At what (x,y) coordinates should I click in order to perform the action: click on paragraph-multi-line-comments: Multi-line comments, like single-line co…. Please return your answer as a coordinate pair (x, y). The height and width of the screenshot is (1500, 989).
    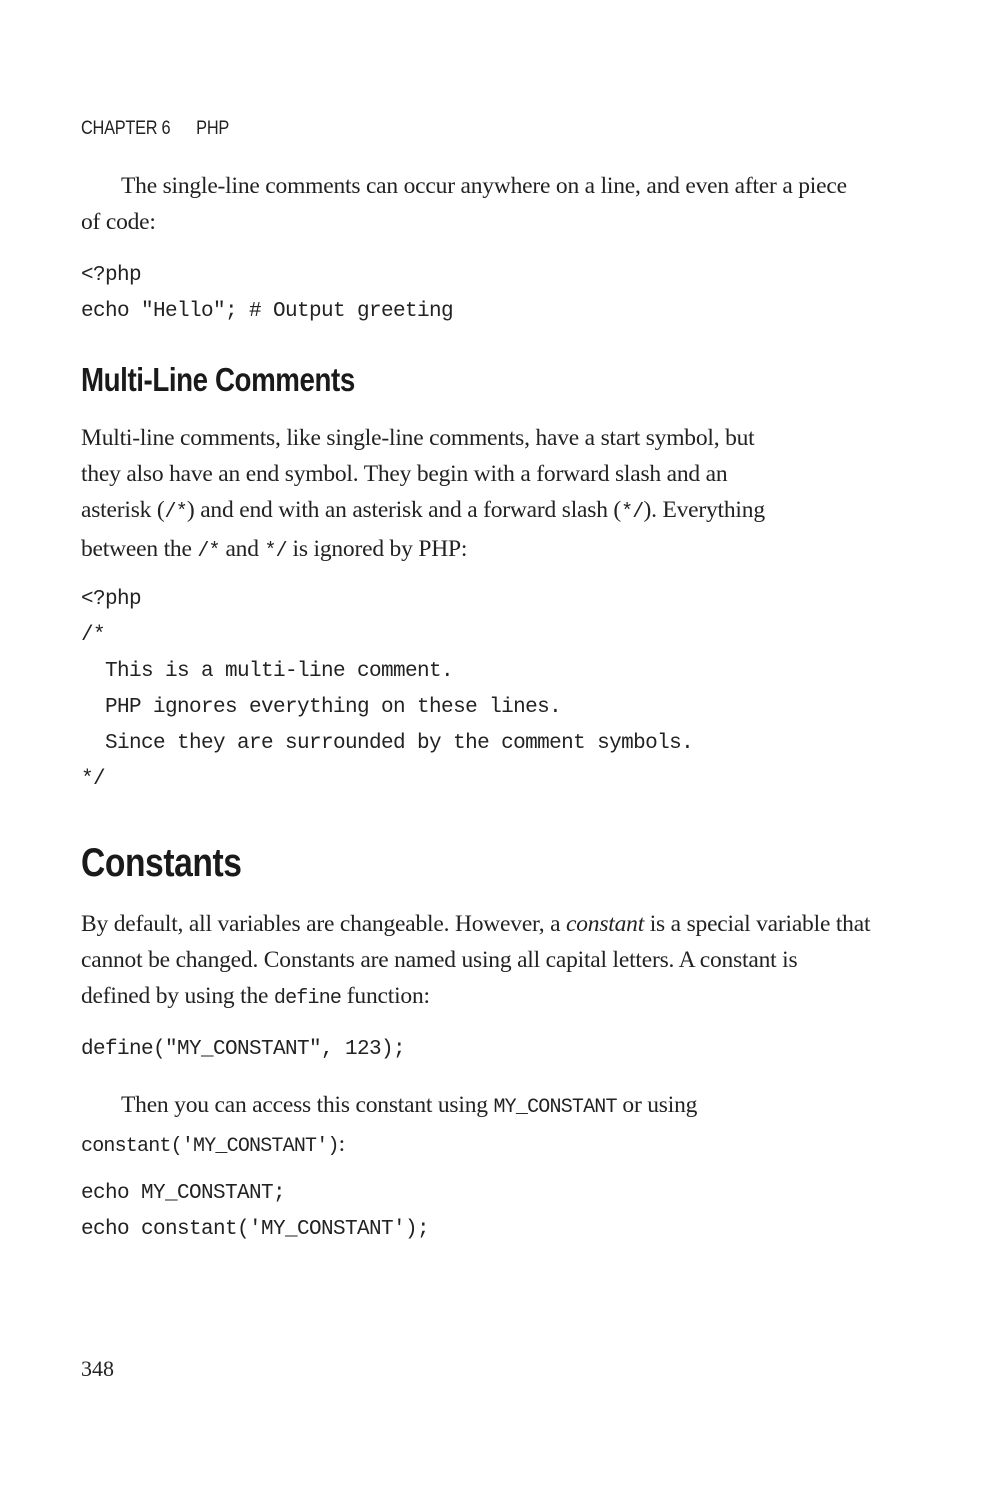
    Looking at the image, I should click on (476, 495).